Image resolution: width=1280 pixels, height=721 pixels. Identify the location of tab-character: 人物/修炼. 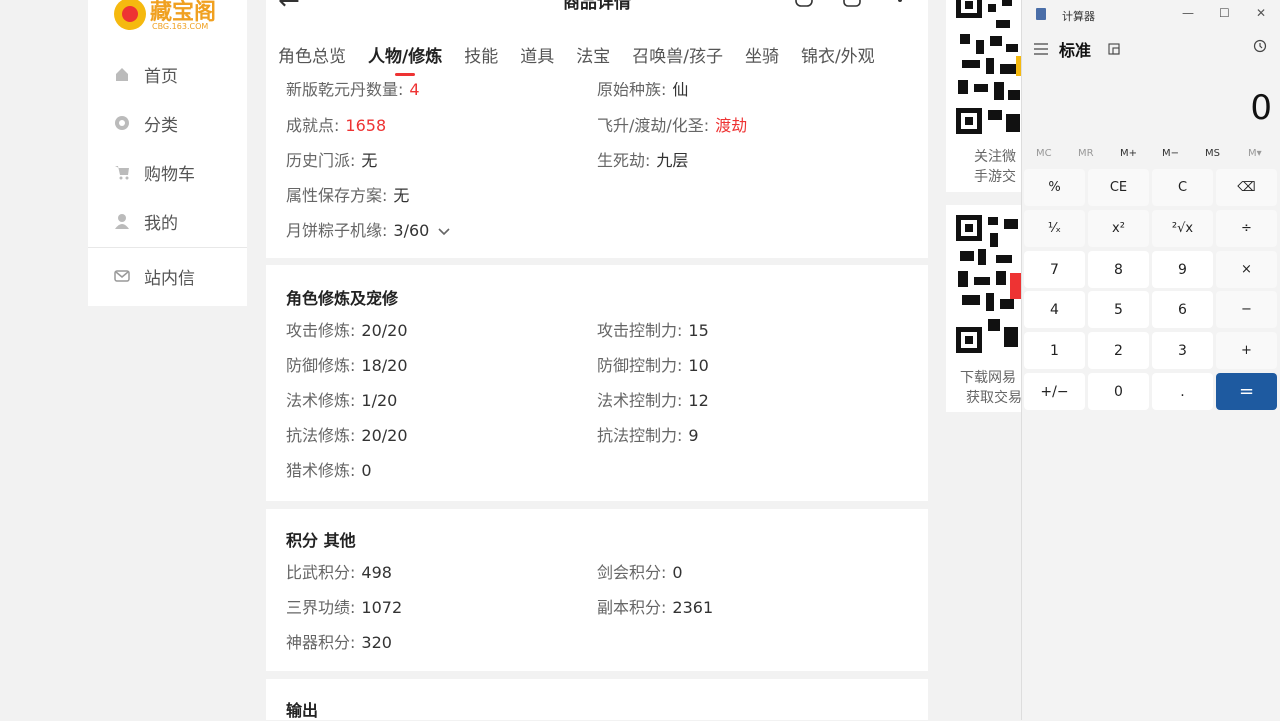
(405, 59).